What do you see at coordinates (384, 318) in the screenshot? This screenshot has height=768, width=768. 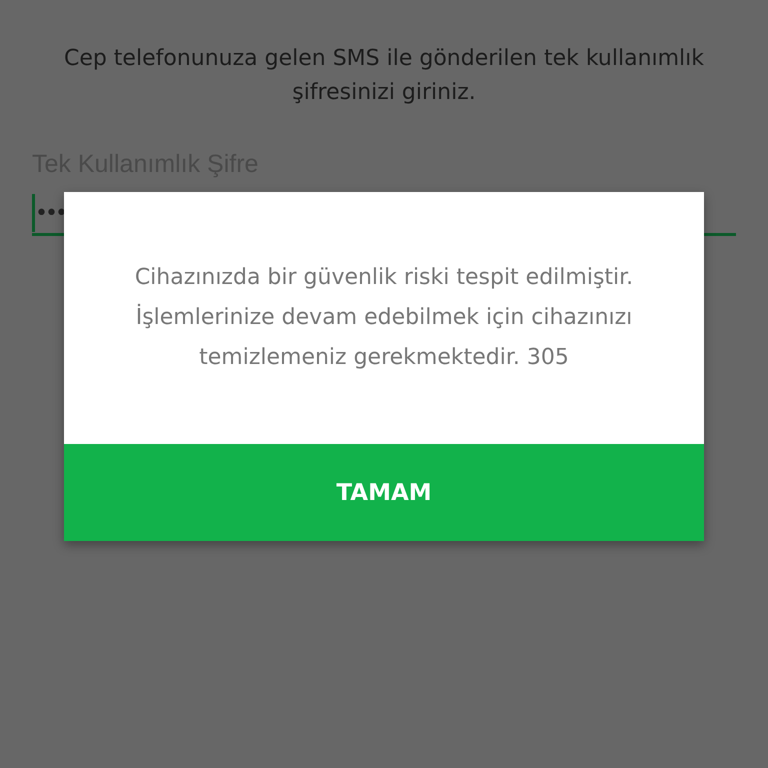 I see `dialog-message: Cihazınızda bir güvenlik riski tespit edilmiştir. İşlemlerinize devam edebilmek için cihazınızı temizlemeniz gerekmektedir. 305` at bounding box center [384, 318].